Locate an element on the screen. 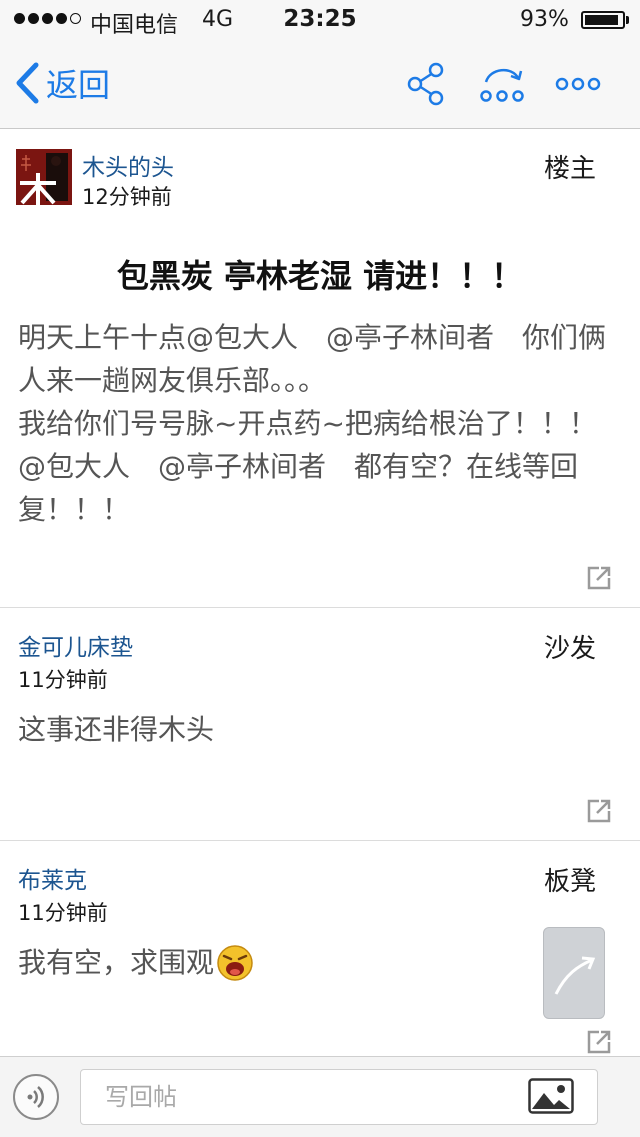 The height and width of the screenshot is (1137, 640). more-icon is located at coordinates (578, 84).